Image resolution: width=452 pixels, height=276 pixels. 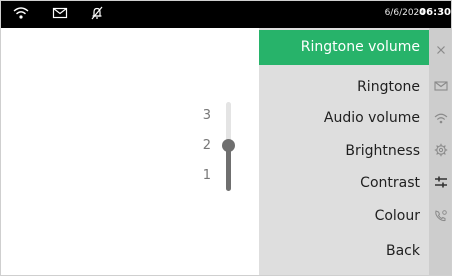 I want to click on menu-item-brightness: Brightness, so click(x=344, y=151).